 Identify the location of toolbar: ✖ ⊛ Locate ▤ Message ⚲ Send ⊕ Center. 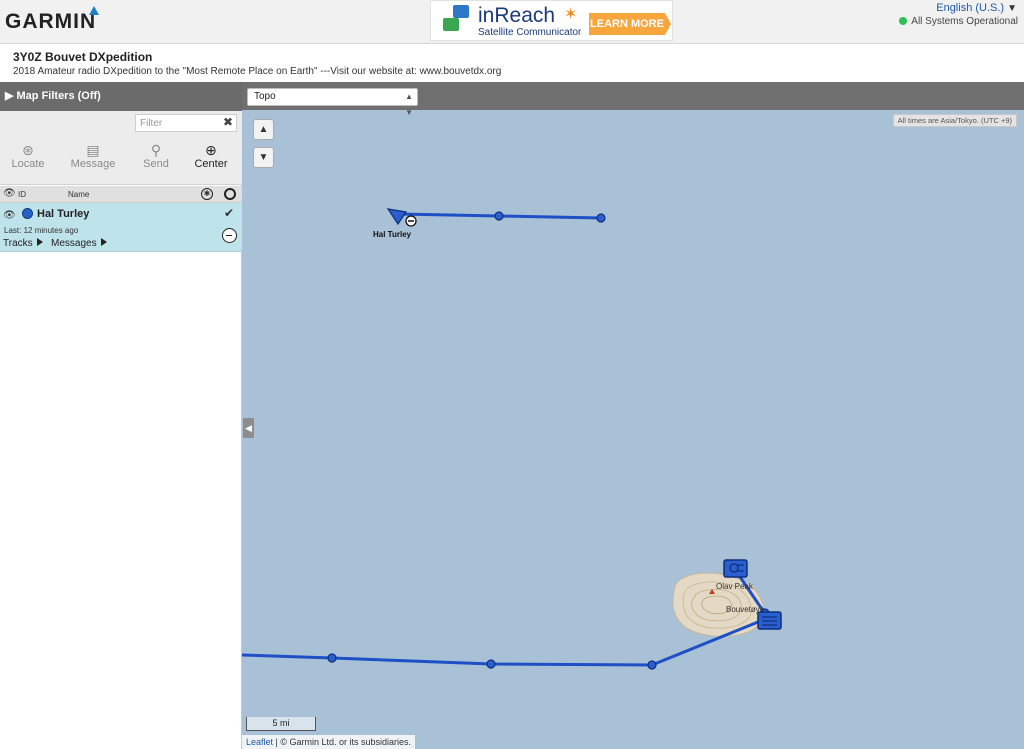
(121, 148).